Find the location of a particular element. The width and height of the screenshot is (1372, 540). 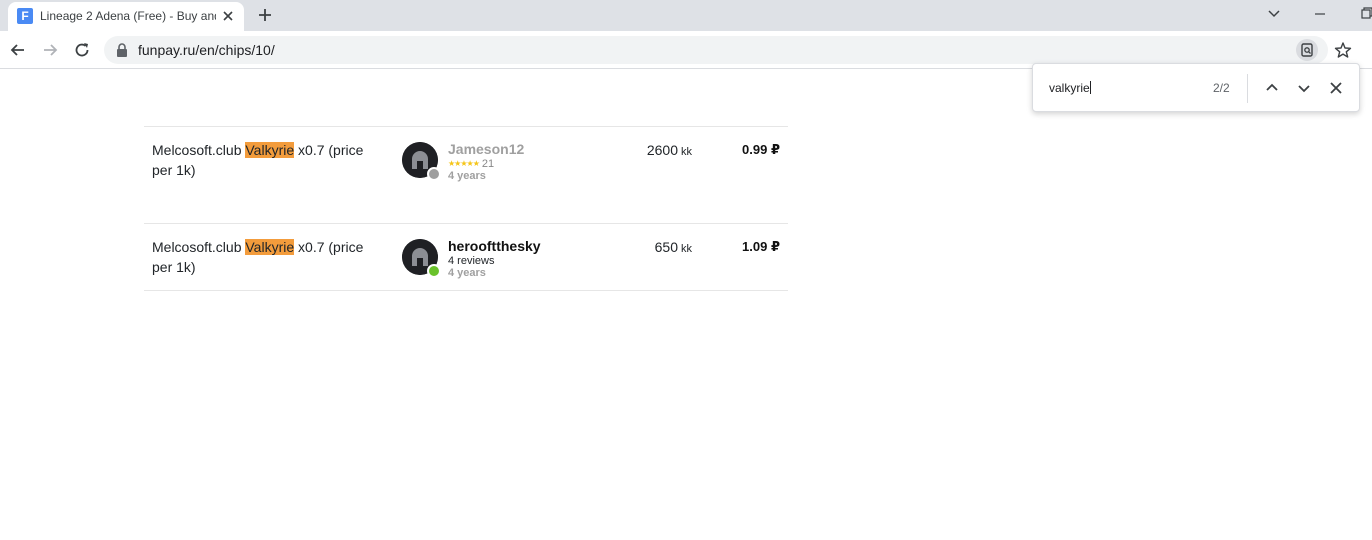

browser-tab: F Lineage 2 Adena (Free) - Buy and is located at coordinates (126, 16).